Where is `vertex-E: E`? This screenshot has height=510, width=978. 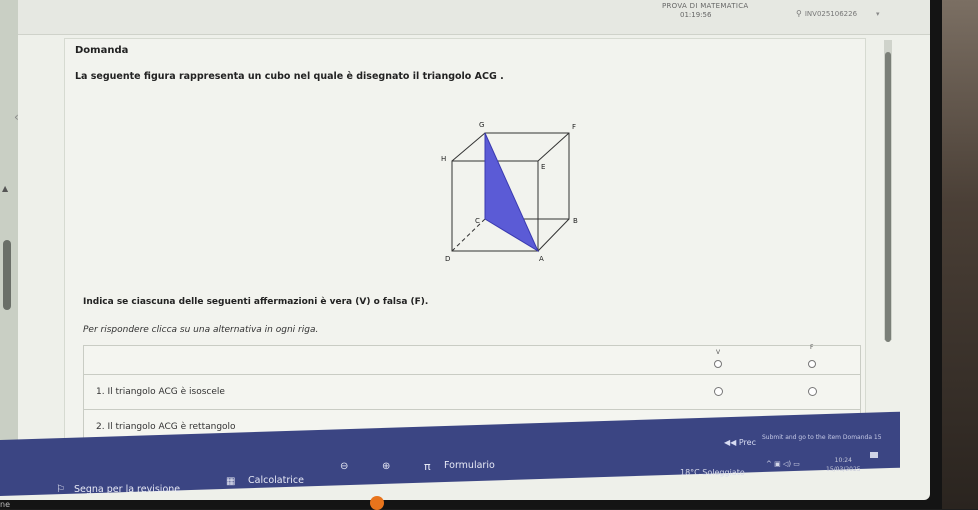
vertex-E: E is located at coordinates (543, 167).